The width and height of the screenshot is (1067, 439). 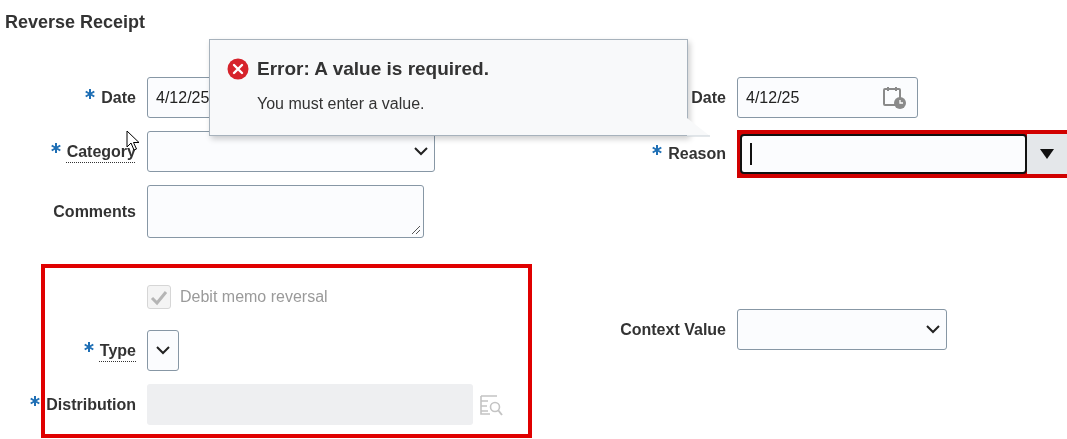 What do you see at coordinates (697, 154) in the screenshot?
I see `field-label: Reason` at bounding box center [697, 154].